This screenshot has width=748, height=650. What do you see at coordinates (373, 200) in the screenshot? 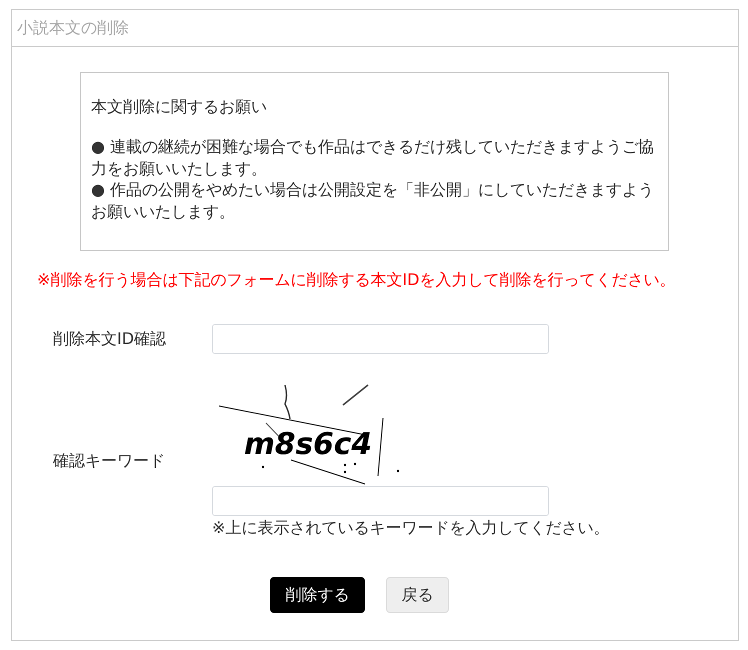
I see `notice-text: ● 作品の公開をやめたい場合は公開設定を「非公開」にしていただきますようお願いいたします。` at bounding box center [373, 200].